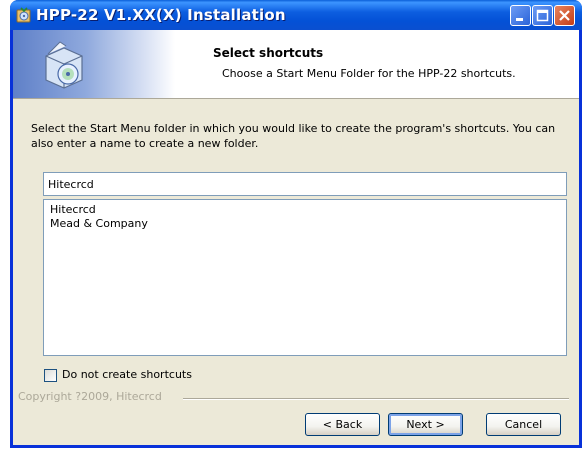  I want to click on no-shortcuts-label: Do not create shortcuts, so click(127, 374).